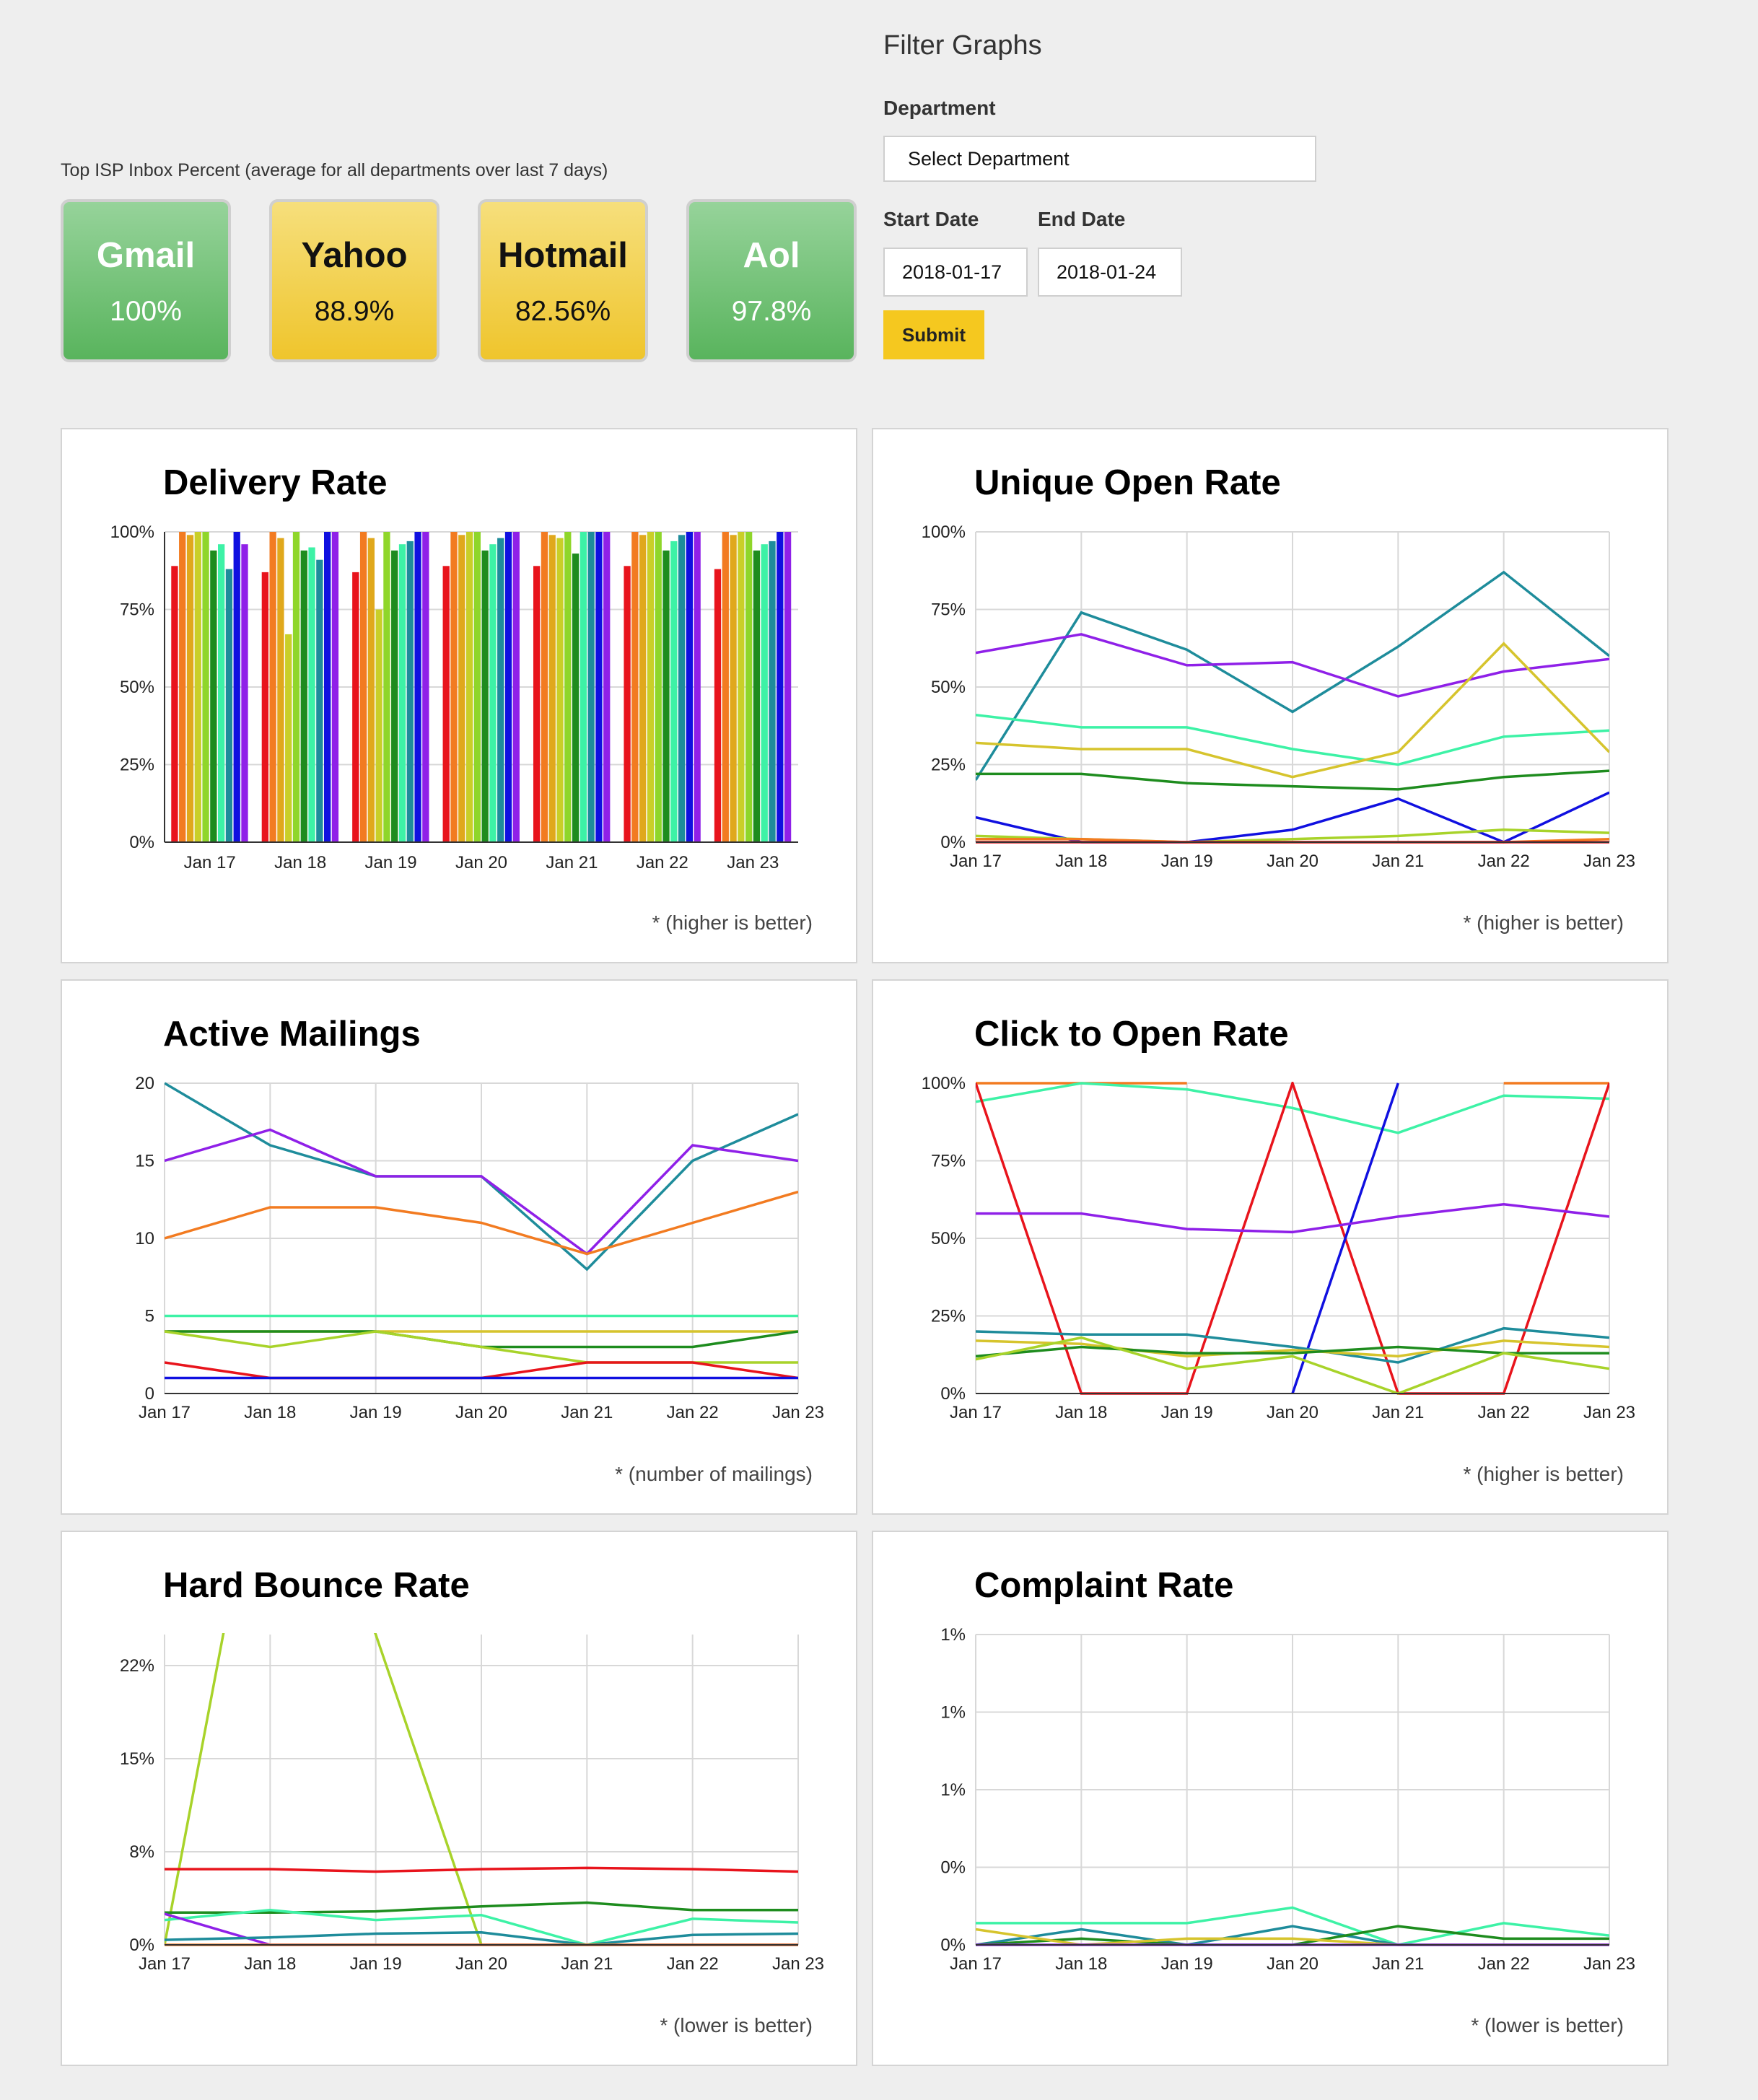  I want to click on end-date-label: End Date, so click(1082, 219).